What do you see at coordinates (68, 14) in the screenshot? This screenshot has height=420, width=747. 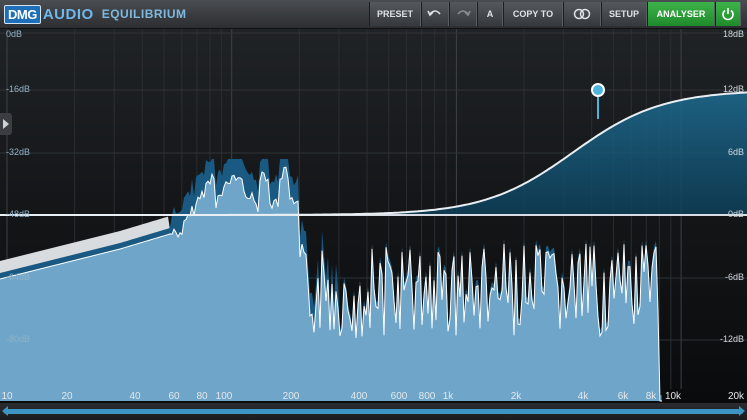 I see `logo-audio: AUDIO` at bounding box center [68, 14].